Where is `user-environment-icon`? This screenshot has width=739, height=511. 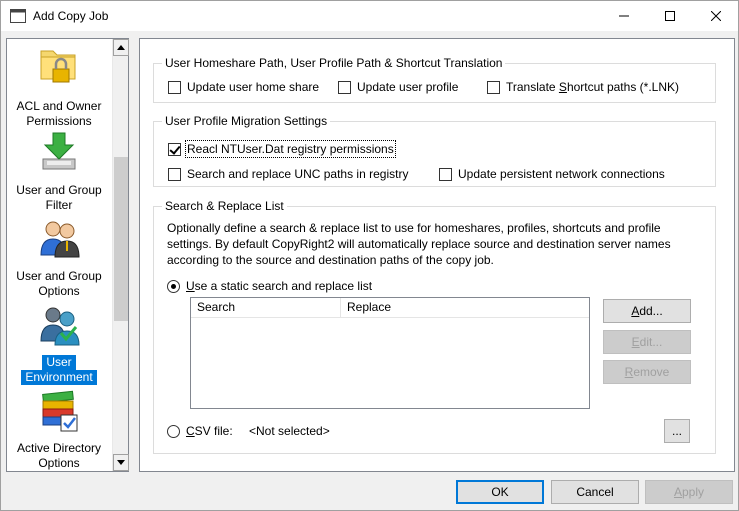
user-environment-icon is located at coordinates (60, 326).